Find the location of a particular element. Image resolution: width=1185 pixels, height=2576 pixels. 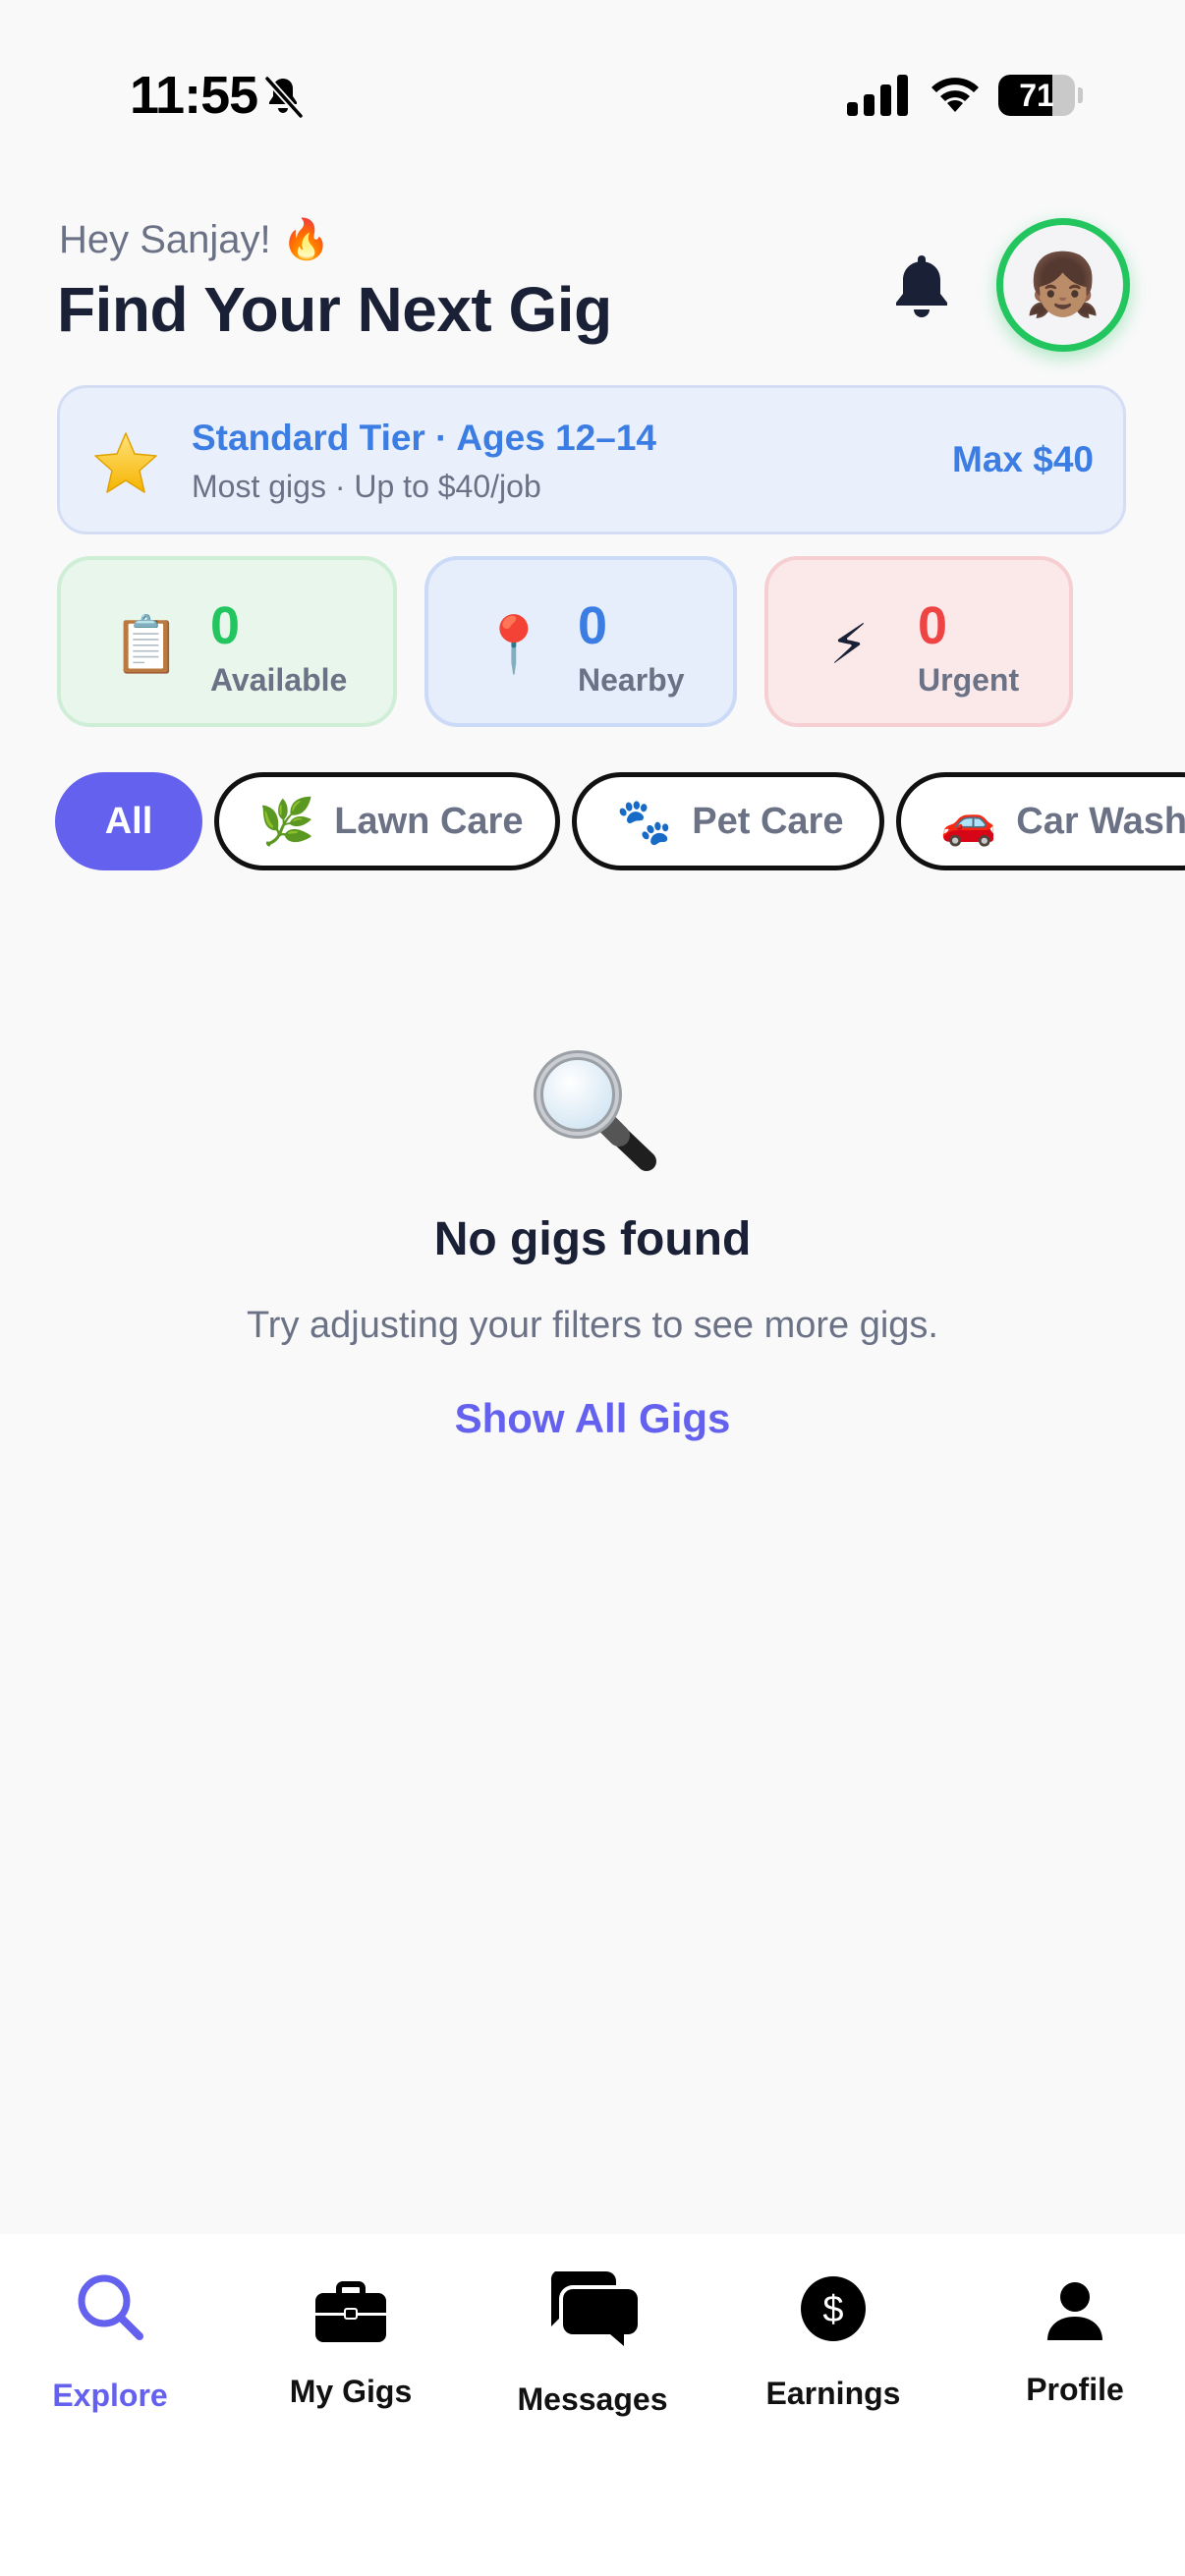

tier-max-pay: Max $40 is located at coordinates (1023, 459).